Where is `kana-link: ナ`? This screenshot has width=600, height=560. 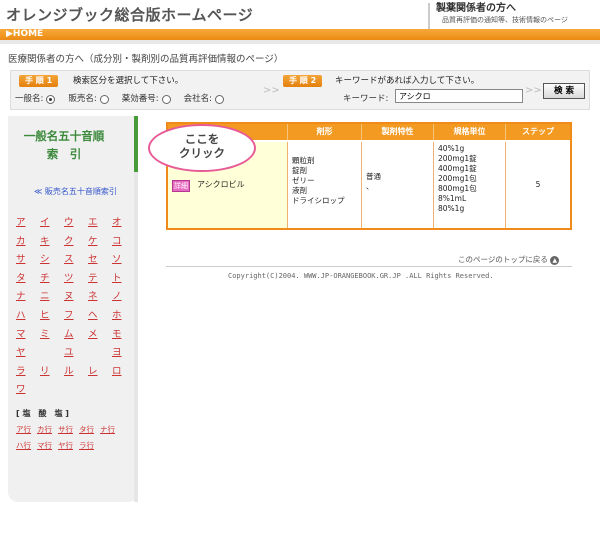 kana-link: ナ is located at coordinates (21, 295).